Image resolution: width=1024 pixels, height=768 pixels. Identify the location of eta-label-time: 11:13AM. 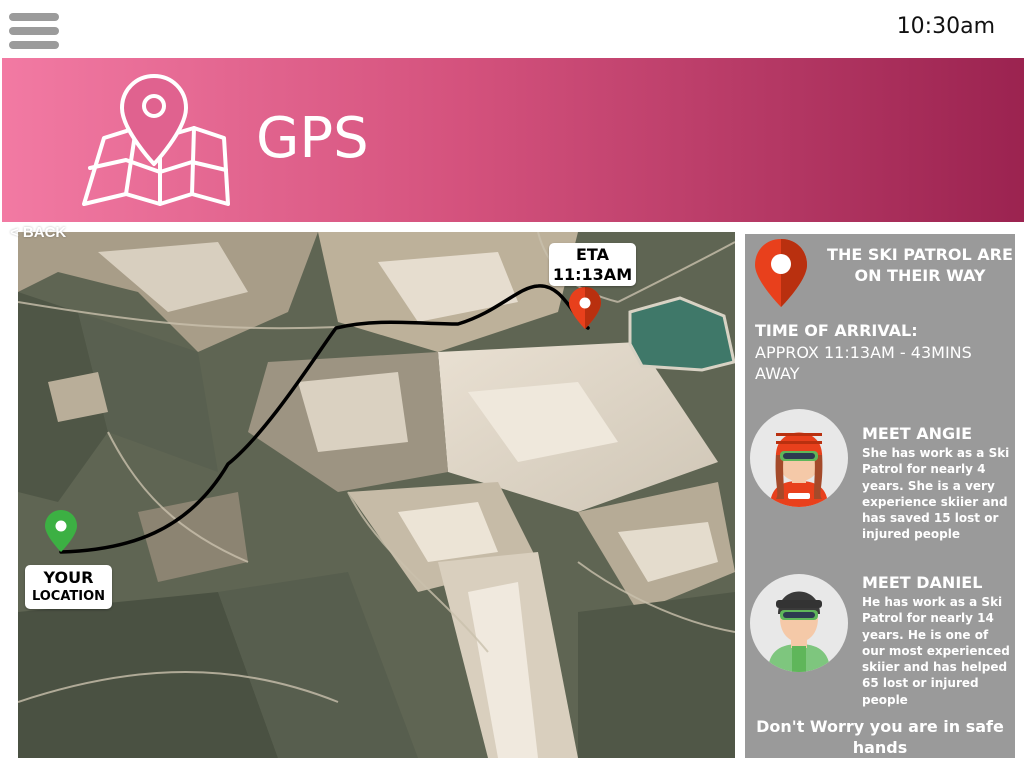
(592, 274).